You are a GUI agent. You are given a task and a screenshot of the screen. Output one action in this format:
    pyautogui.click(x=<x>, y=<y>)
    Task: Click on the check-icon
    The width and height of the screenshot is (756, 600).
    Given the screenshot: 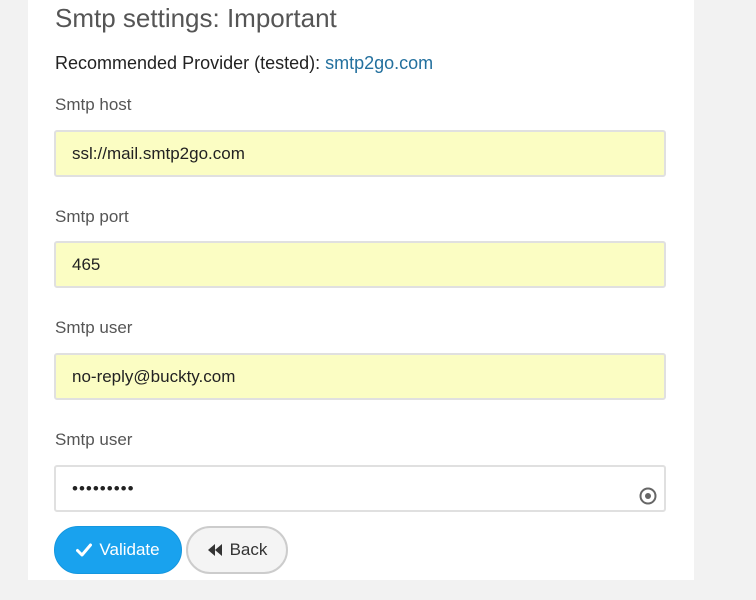 What is the action you would take?
    pyautogui.click(x=84, y=550)
    